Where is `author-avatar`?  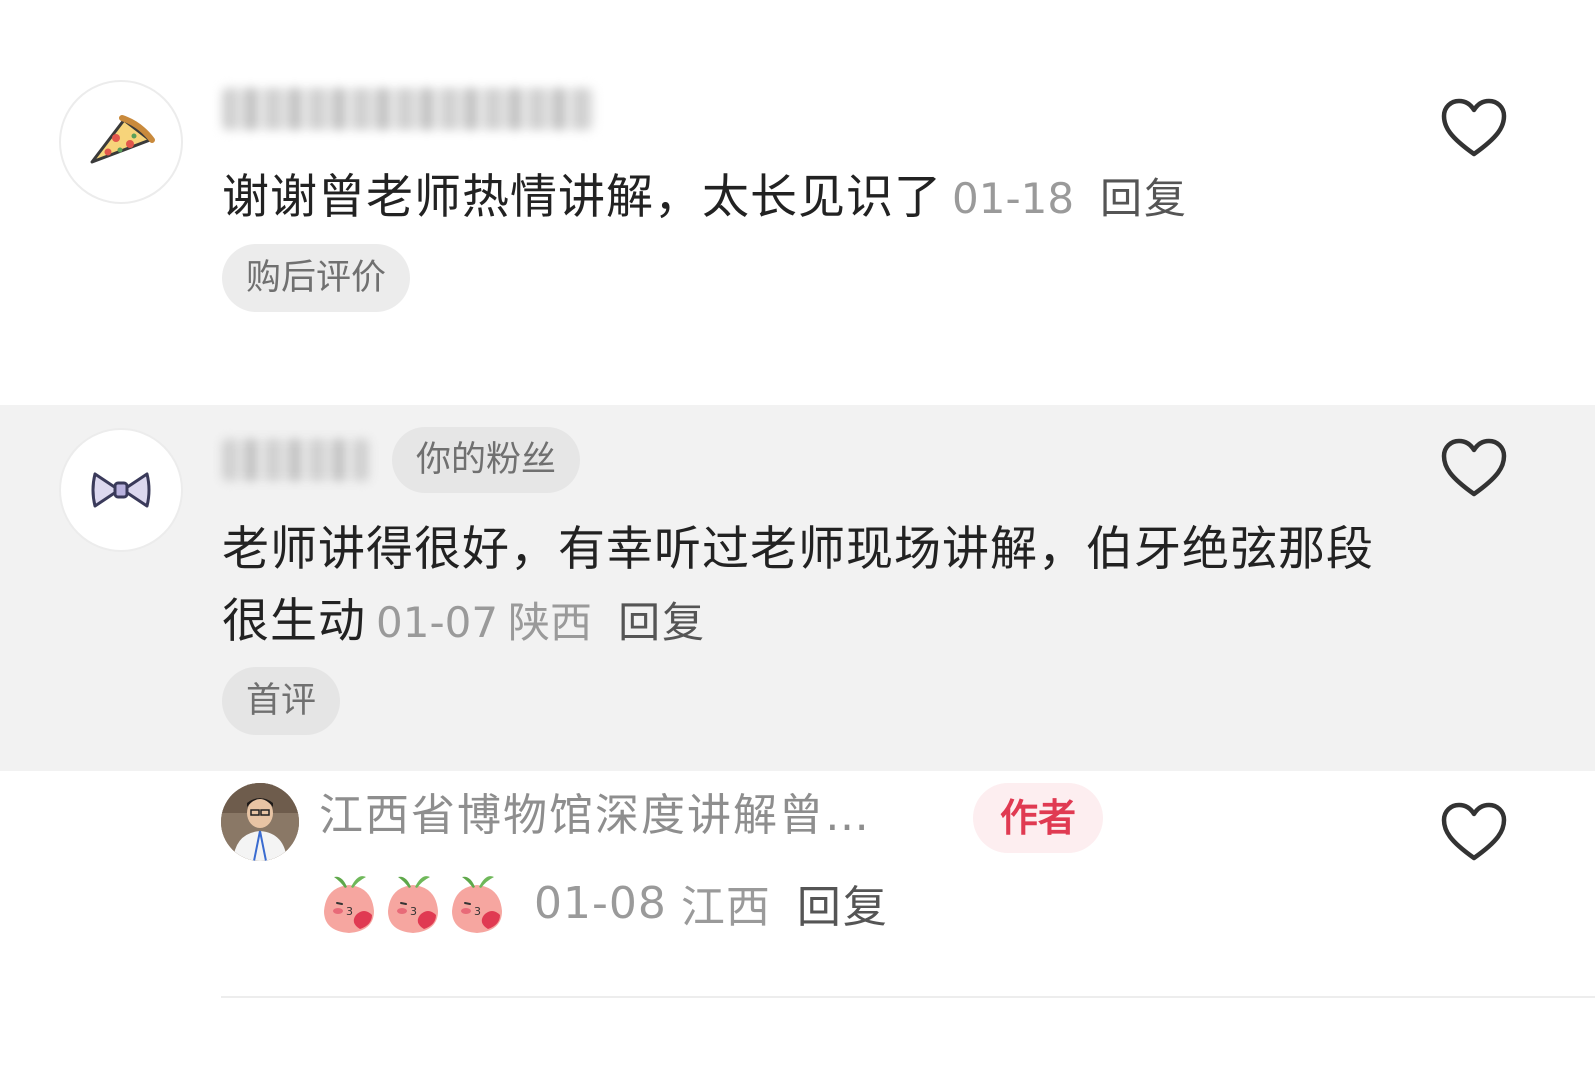 author-avatar is located at coordinates (260, 822).